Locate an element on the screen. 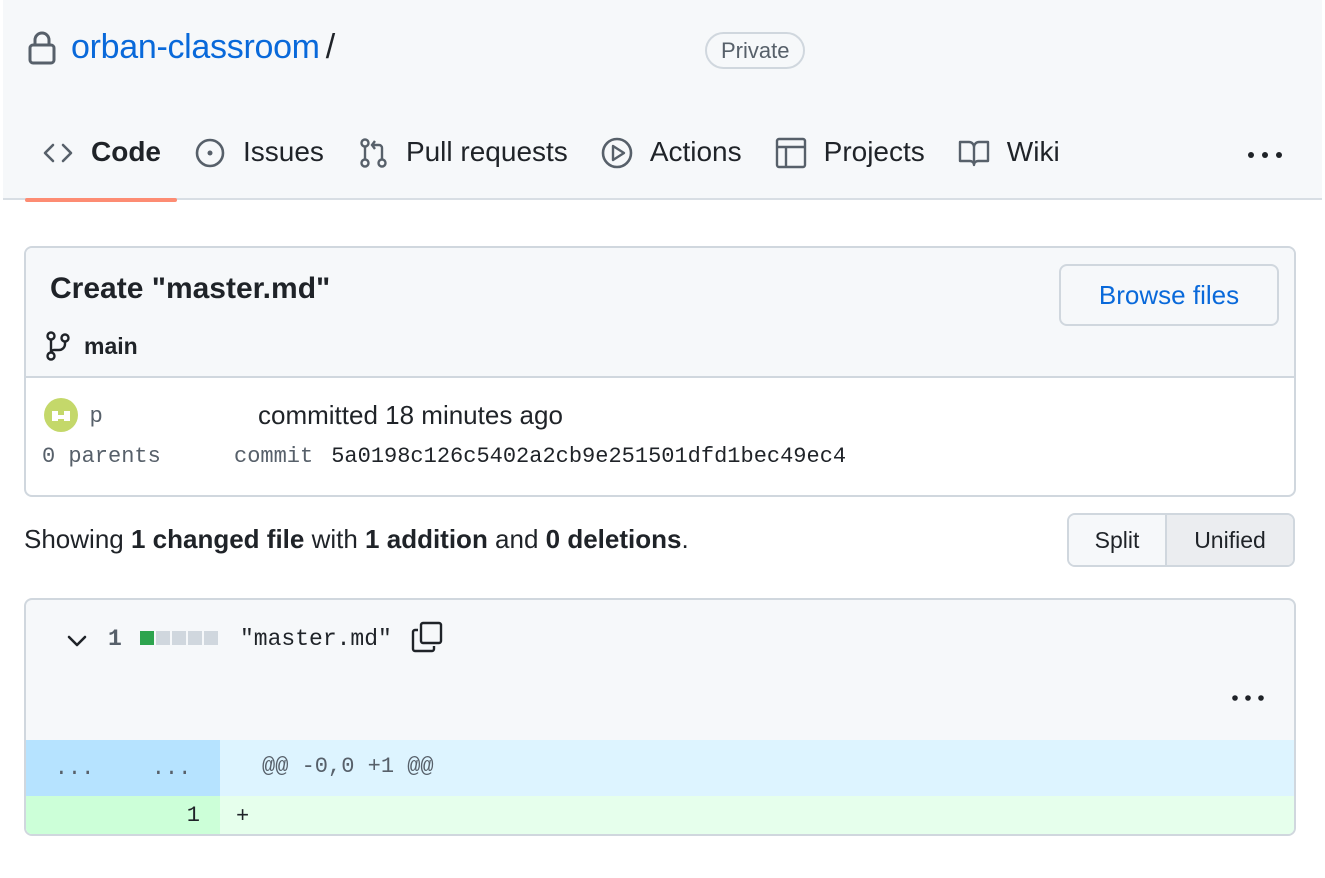 The height and width of the screenshot is (878, 1325). visibility-badge: Private is located at coordinates (755, 50).